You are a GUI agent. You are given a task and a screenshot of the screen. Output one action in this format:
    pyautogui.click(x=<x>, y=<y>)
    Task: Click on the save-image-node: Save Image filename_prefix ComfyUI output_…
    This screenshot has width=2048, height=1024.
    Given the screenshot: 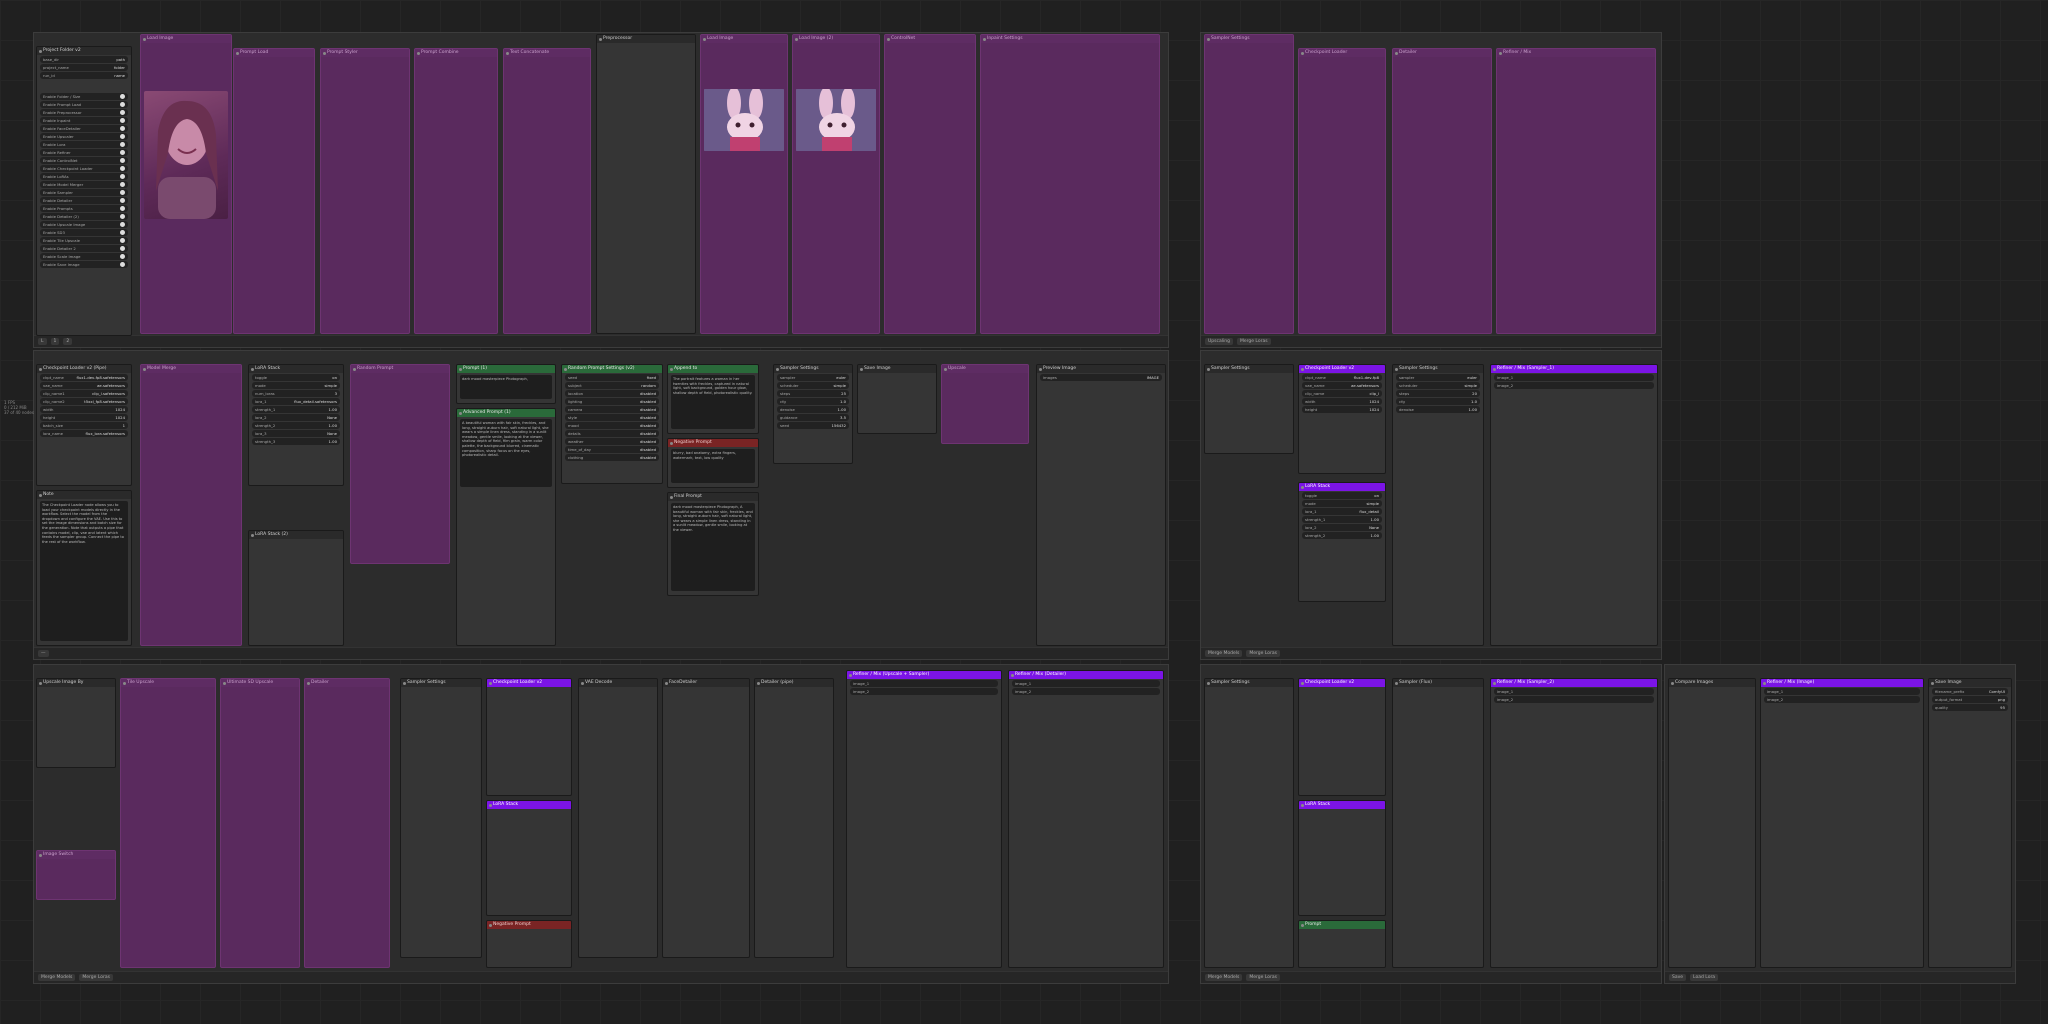 What is the action you would take?
    pyautogui.click(x=1970, y=823)
    